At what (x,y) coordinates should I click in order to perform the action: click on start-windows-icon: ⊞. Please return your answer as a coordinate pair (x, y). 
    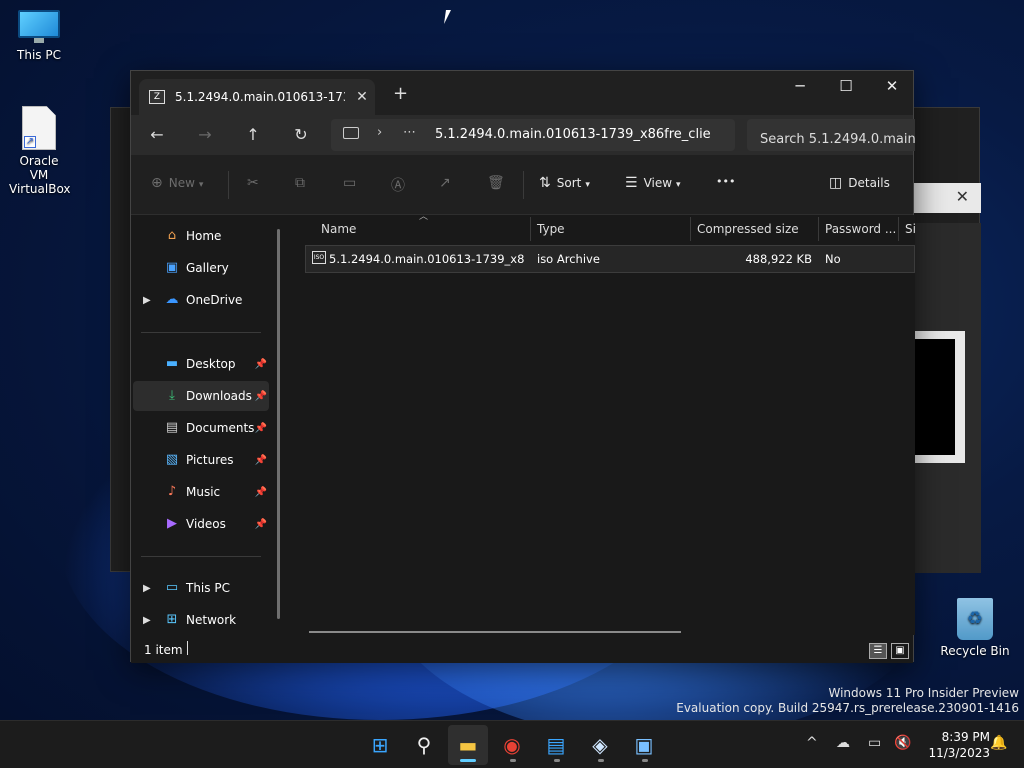
    Looking at the image, I should click on (380, 745).